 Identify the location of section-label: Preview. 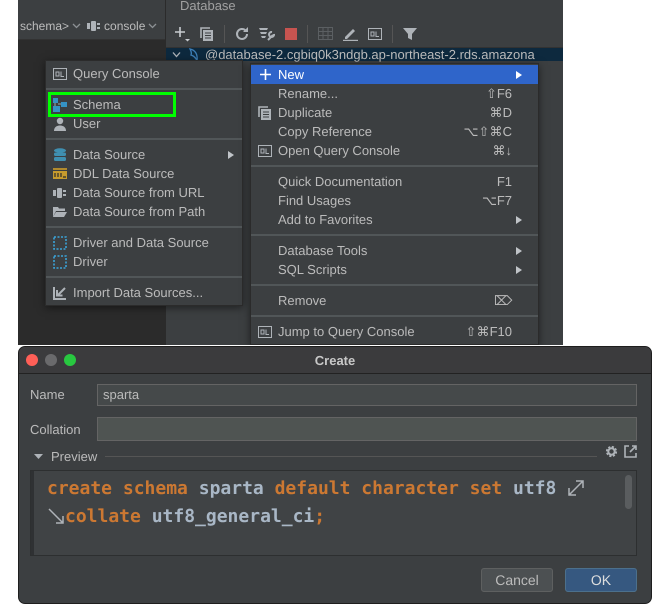
(74, 456).